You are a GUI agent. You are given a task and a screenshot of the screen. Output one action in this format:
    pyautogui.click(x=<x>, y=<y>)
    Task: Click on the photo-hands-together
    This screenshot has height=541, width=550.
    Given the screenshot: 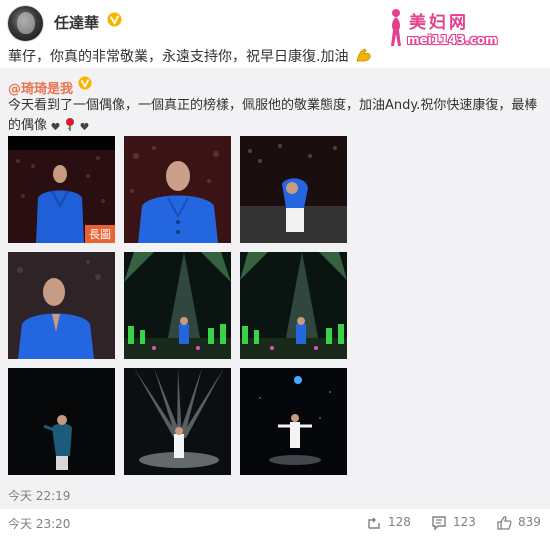 What is the action you would take?
    pyautogui.click(x=61, y=305)
    